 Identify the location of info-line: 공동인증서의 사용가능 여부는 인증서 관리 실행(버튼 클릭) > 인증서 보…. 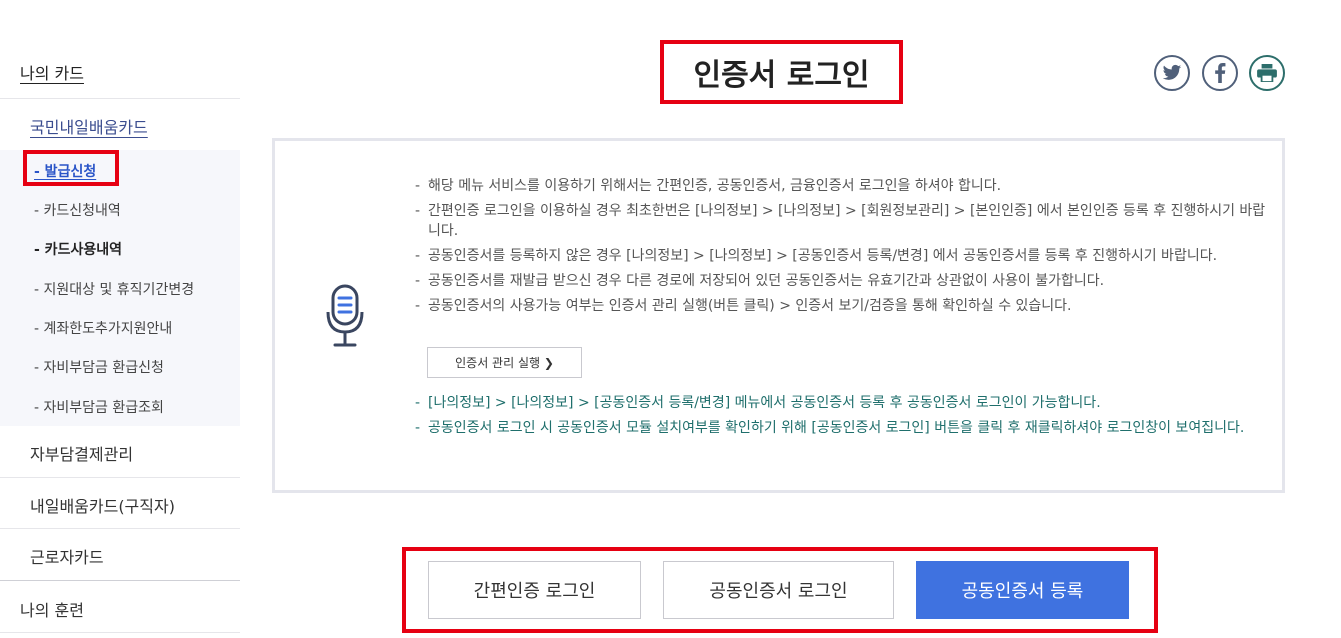
(845, 306).